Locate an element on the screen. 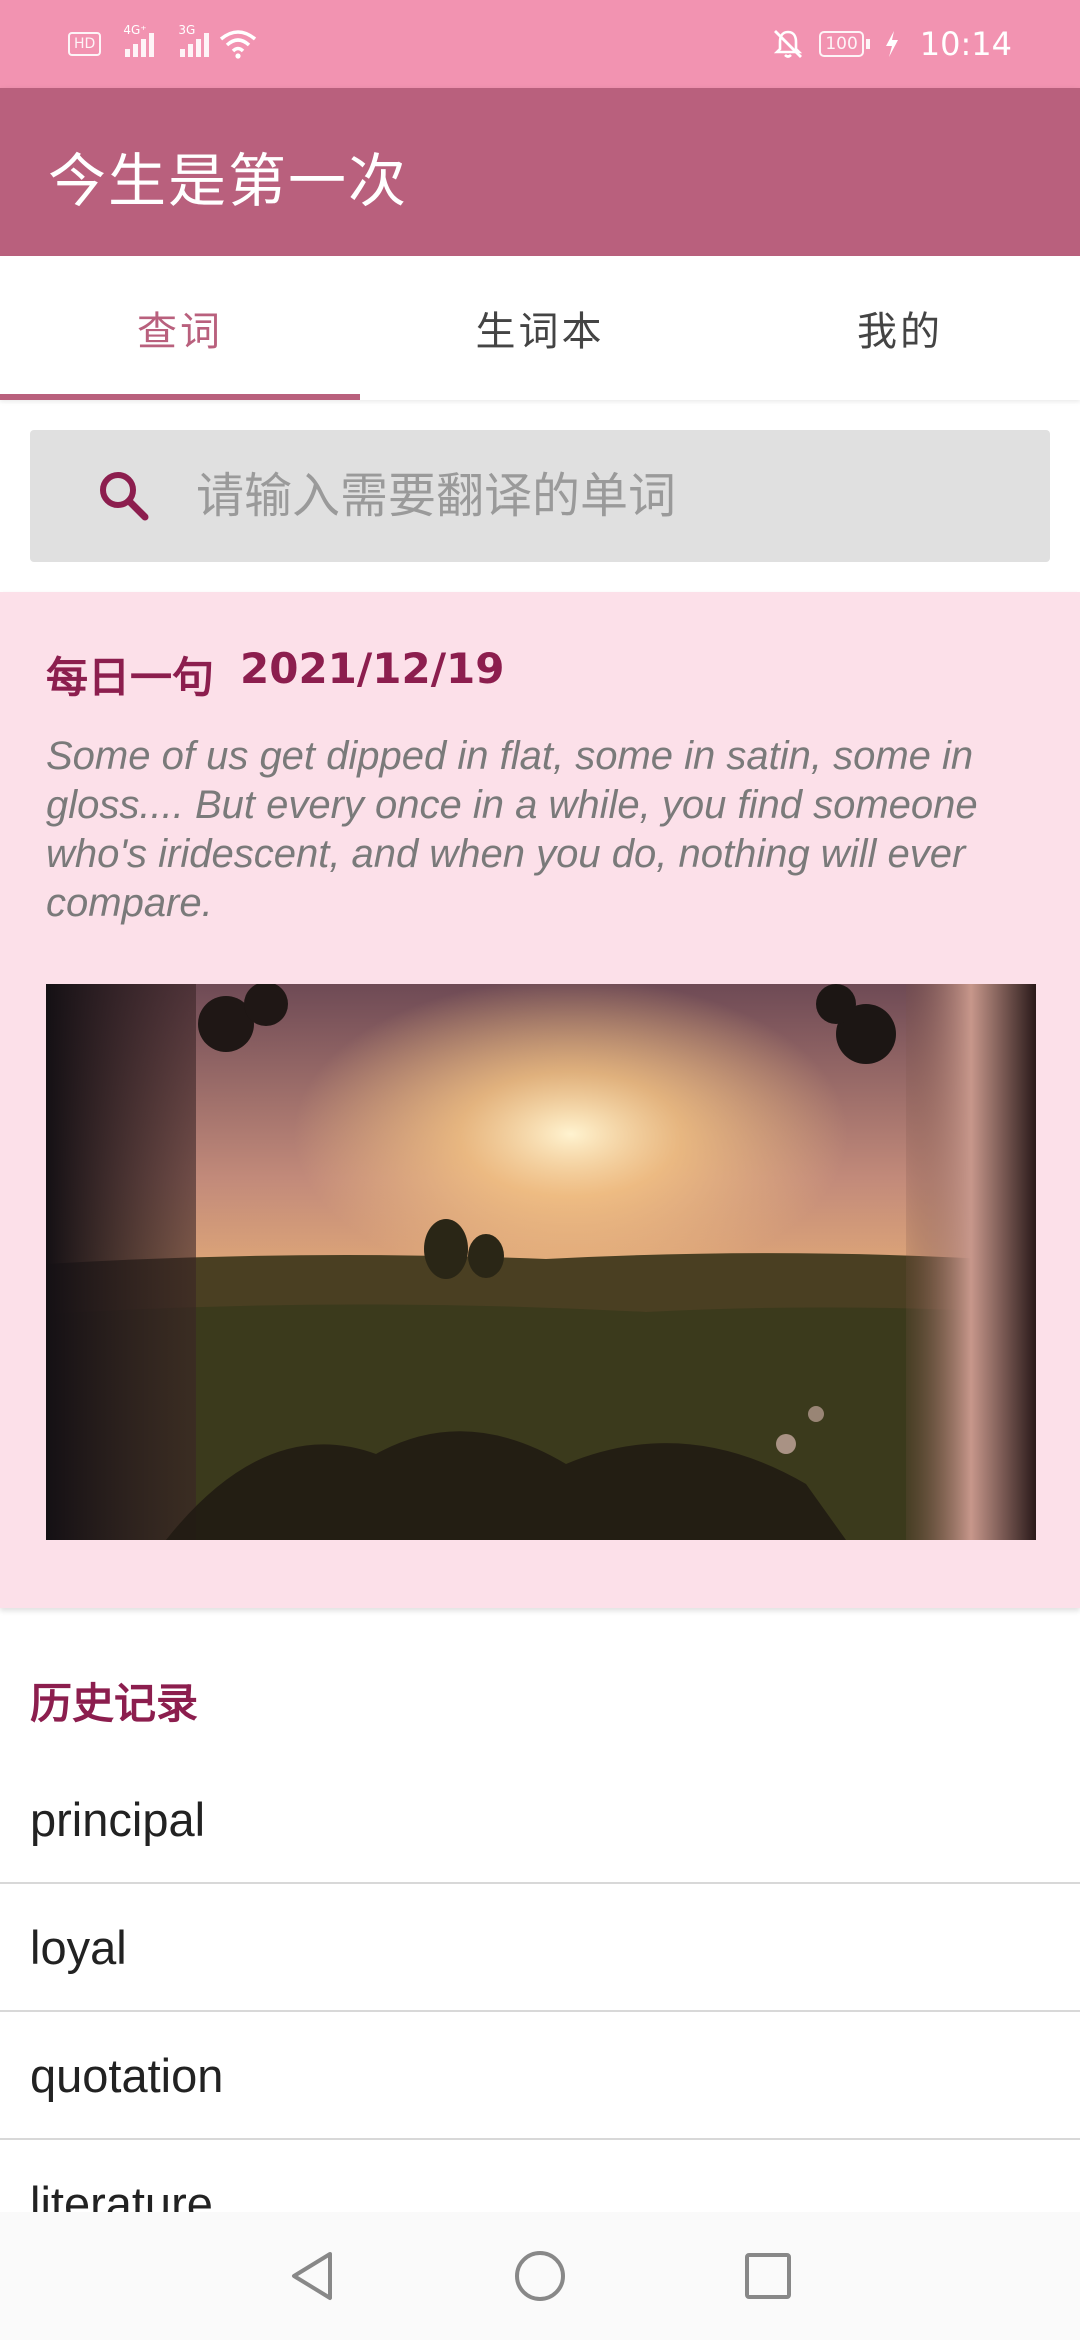  battery-level: 100 is located at coordinates (841, 44).